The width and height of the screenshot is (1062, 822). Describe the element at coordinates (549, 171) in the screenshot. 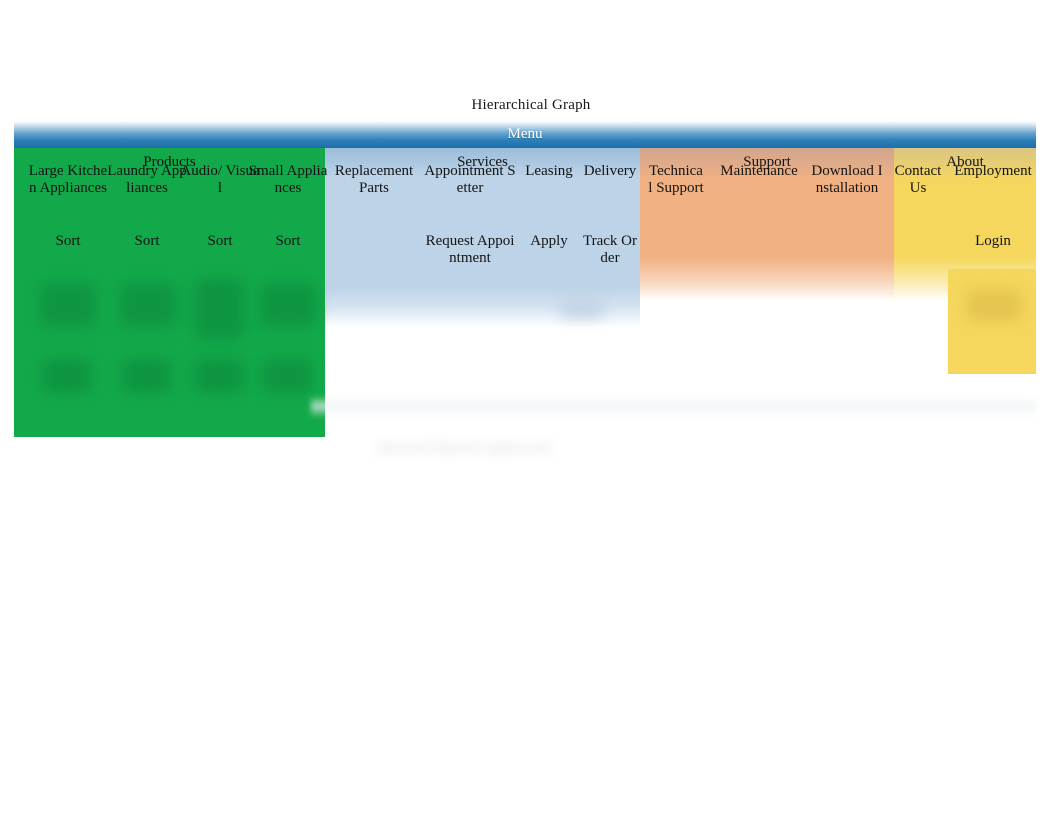

I see `node-leasing: Leasing` at that location.